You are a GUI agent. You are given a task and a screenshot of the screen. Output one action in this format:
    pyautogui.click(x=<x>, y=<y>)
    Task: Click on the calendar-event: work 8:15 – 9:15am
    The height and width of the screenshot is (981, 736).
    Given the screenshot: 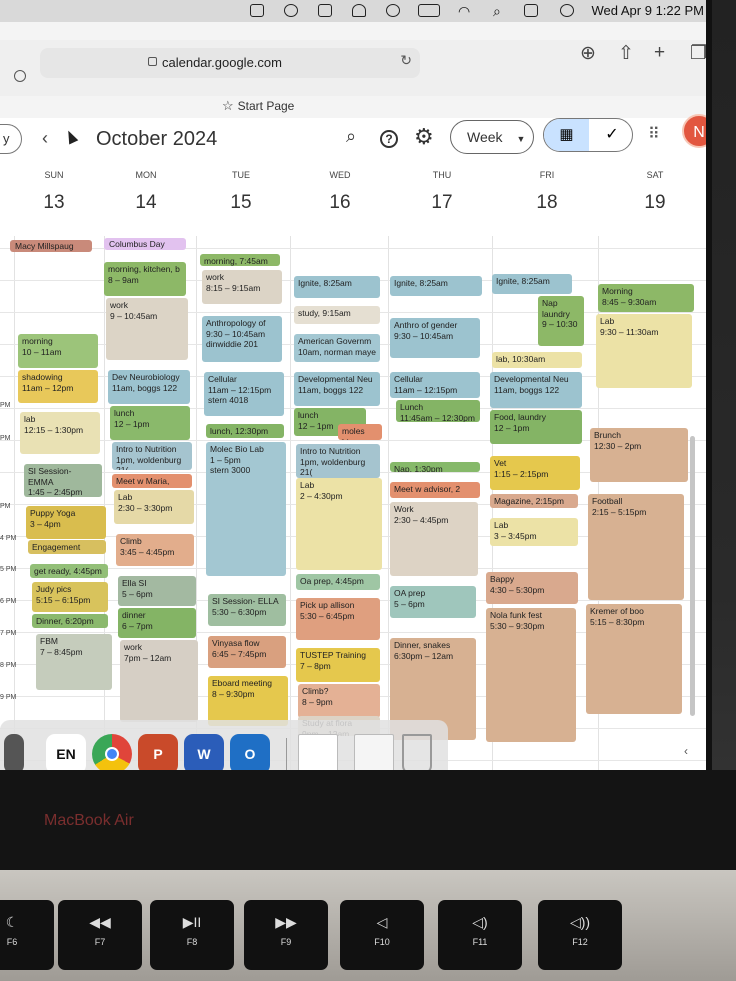 What is the action you would take?
    pyautogui.click(x=242, y=287)
    